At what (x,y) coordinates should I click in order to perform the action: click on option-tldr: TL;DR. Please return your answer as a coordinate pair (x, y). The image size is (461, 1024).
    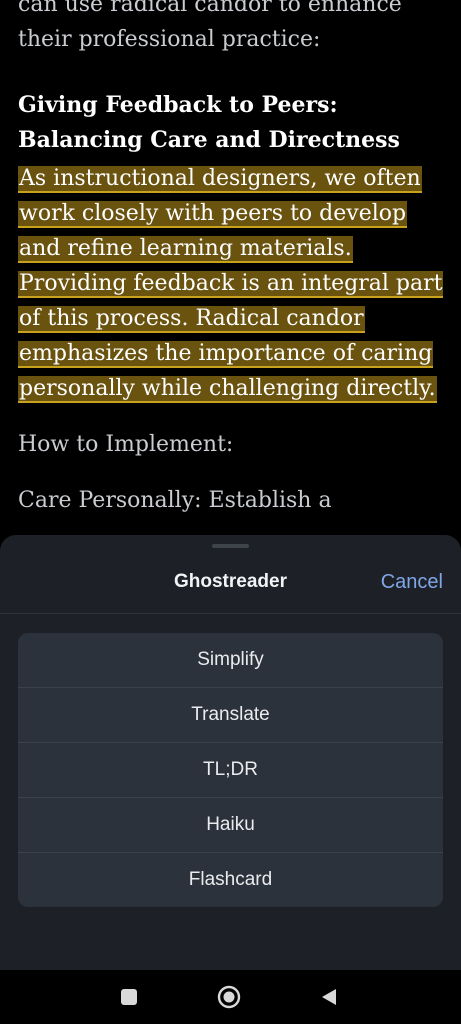
    Looking at the image, I should click on (230, 770).